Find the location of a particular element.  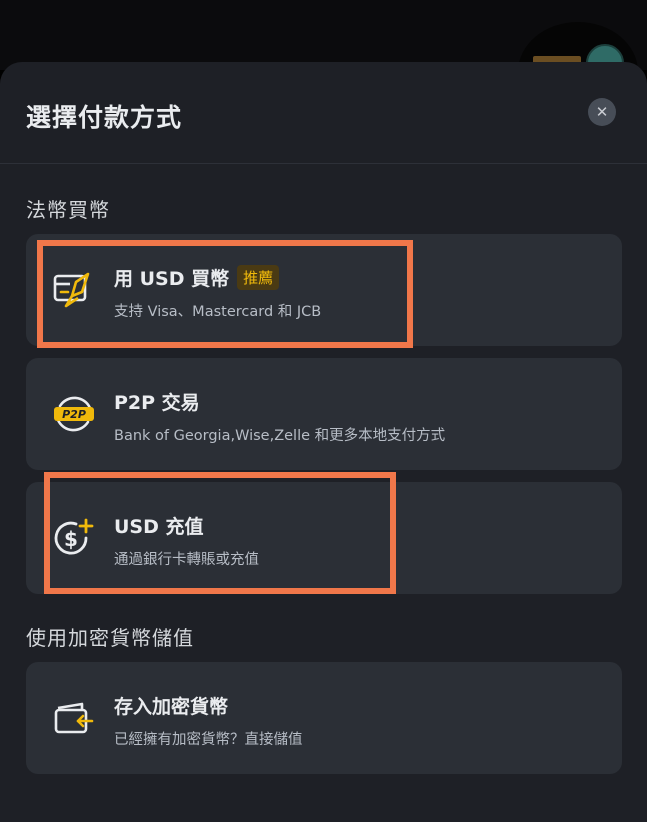

p2p-icon: P2P is located at coordinates (74, 414).